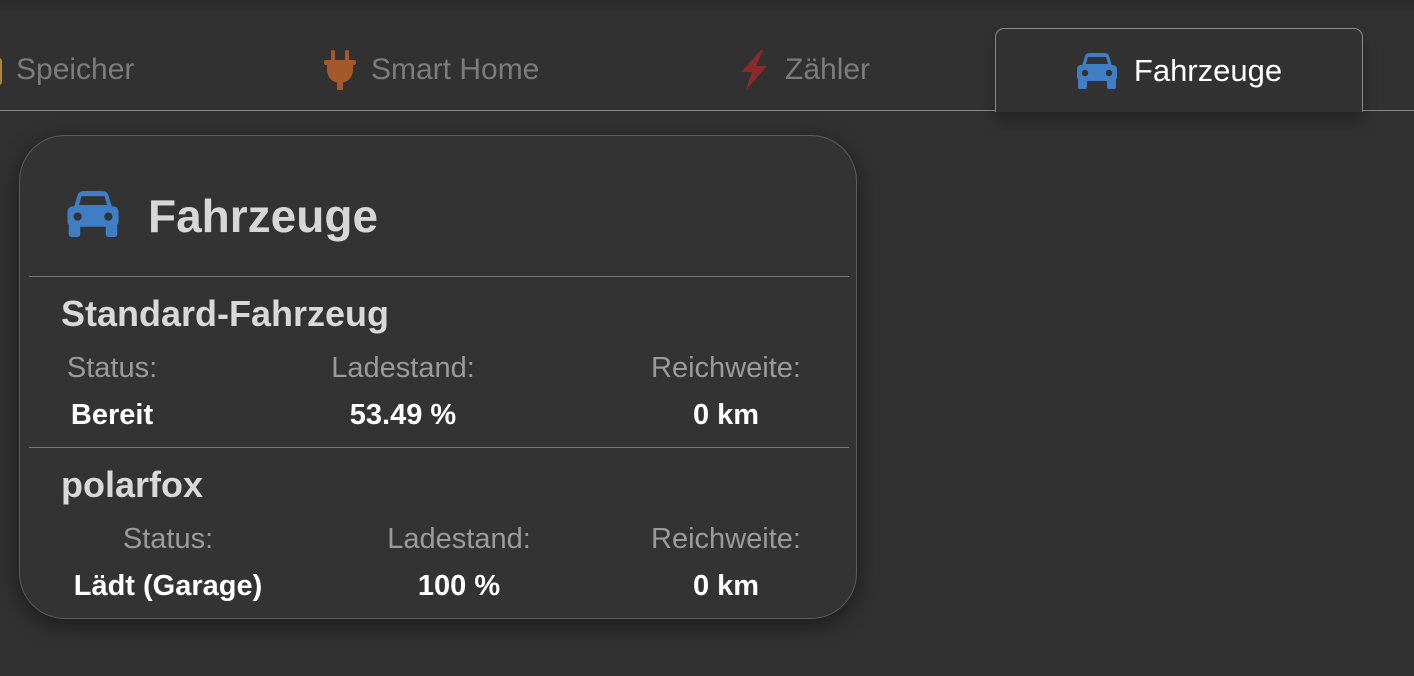  What do you see at coordinates (1208, 70) in the screenshot?
I see `tab-label: Fahrzeuge` at bounding box center [1208, 70].